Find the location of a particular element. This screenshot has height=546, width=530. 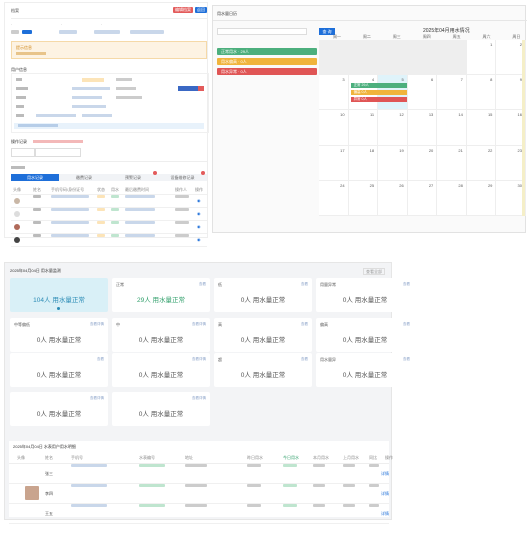

stat-card: 正常 查看 29人 用水量正常 is located at coordinates (161, 295).